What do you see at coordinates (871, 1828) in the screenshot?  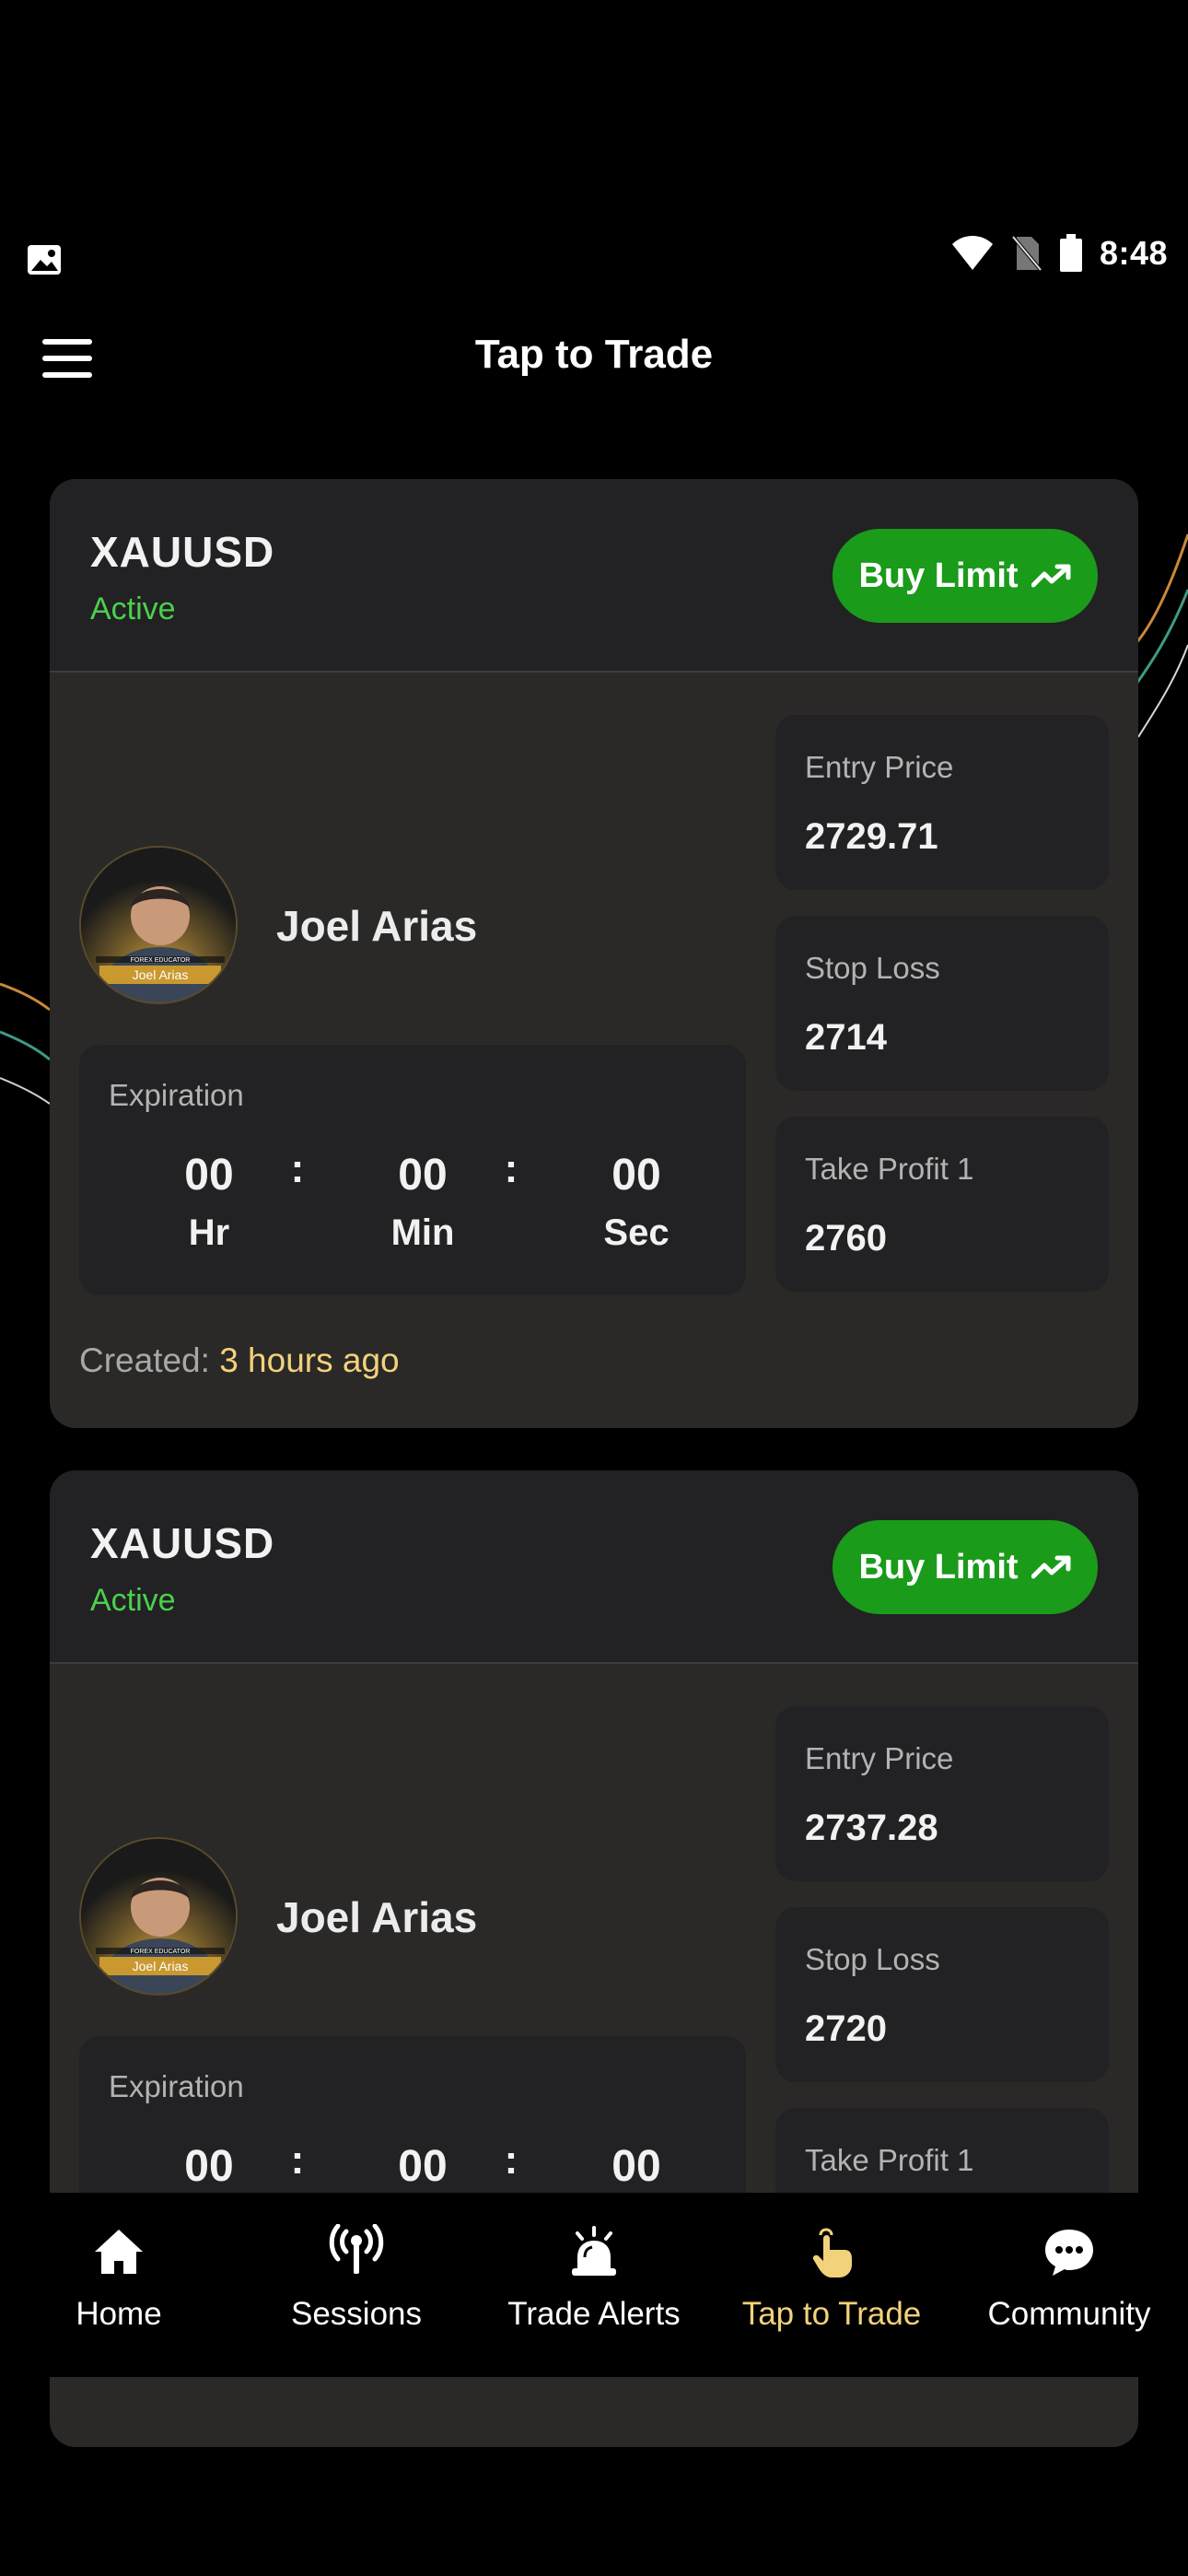 I see `entry-price-value: 2737.28` at bounding box center [871, 1828].